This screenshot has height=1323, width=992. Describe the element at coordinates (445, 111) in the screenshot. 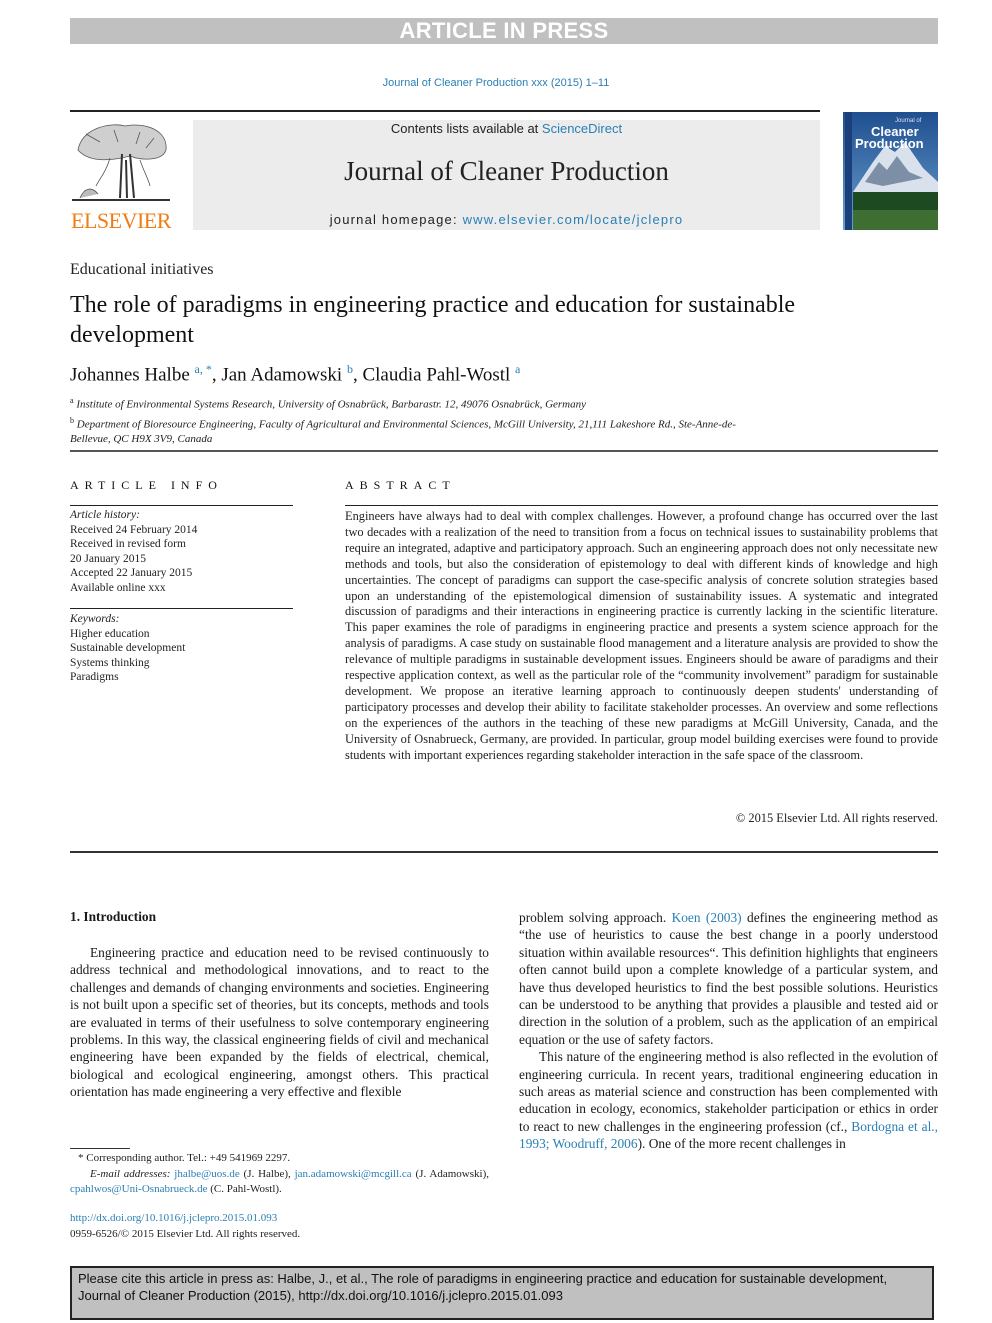

I see `masthead-rule` at that location.